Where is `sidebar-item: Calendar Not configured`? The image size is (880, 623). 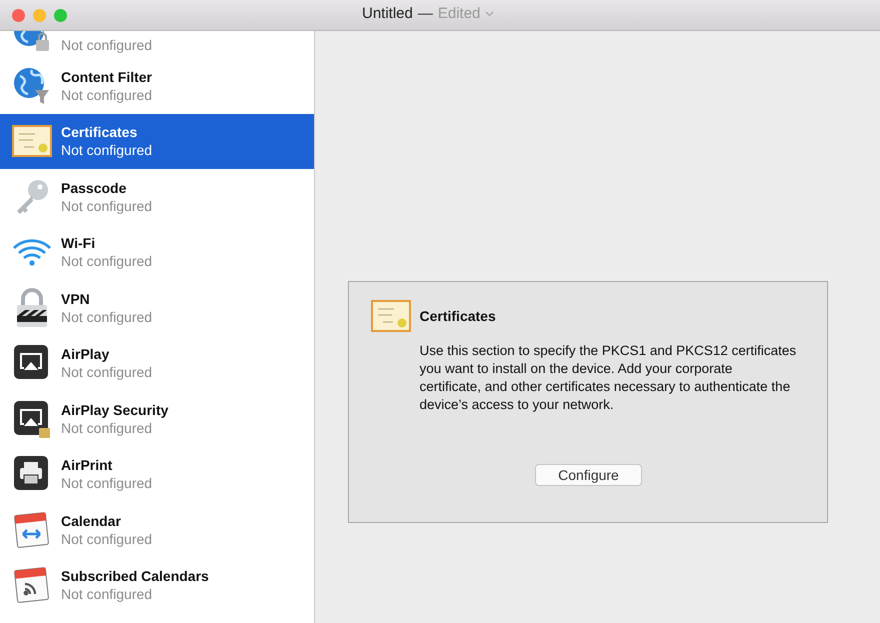 sidebar-item: Calendar Not configured is located at coordinates (157, 530).